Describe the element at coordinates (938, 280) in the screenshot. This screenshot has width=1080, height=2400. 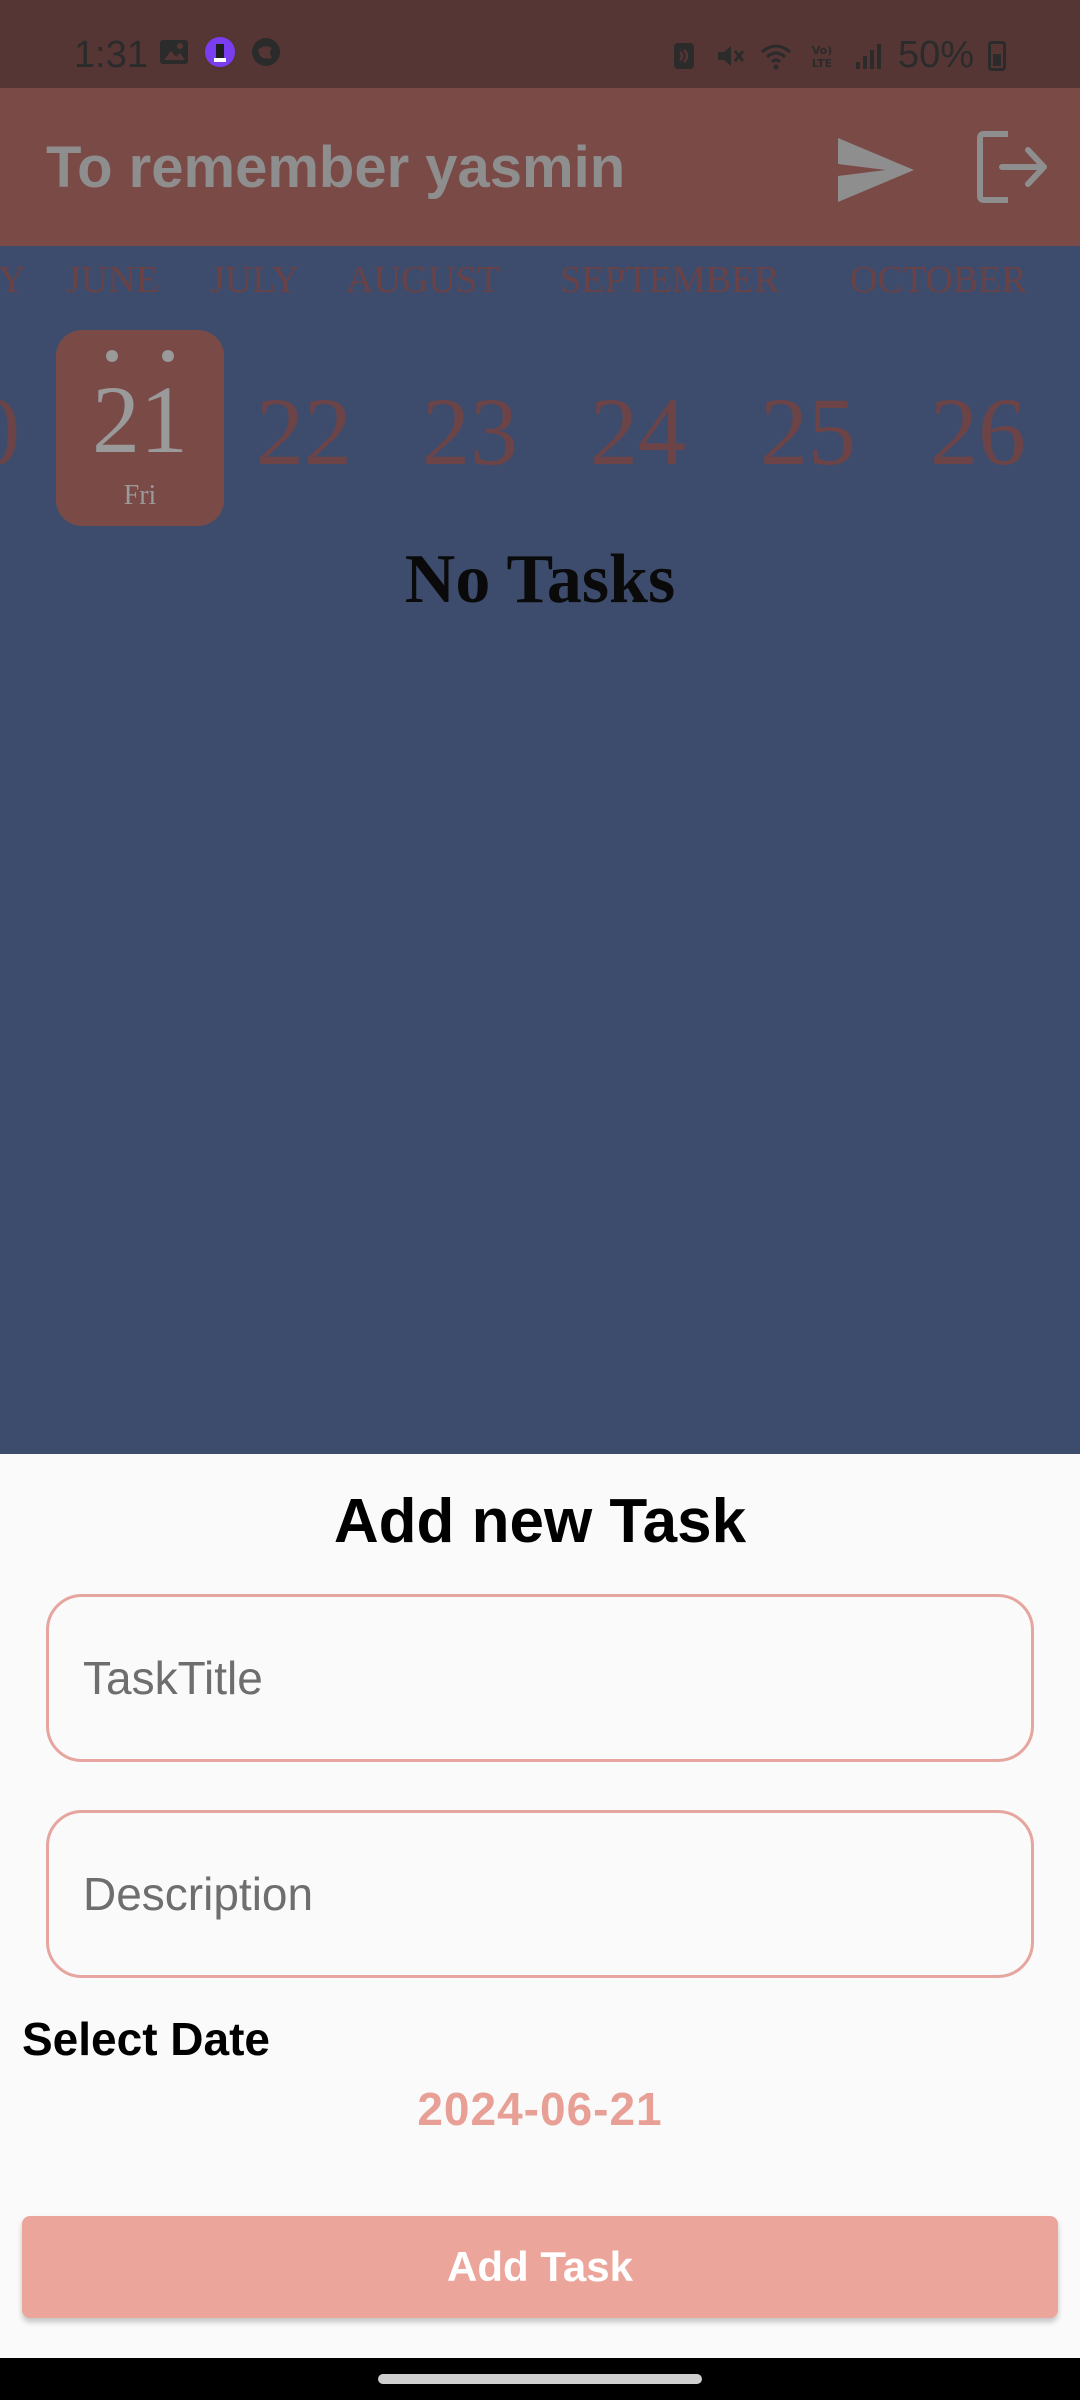
I see `month-item: OCTOBER` at that location.